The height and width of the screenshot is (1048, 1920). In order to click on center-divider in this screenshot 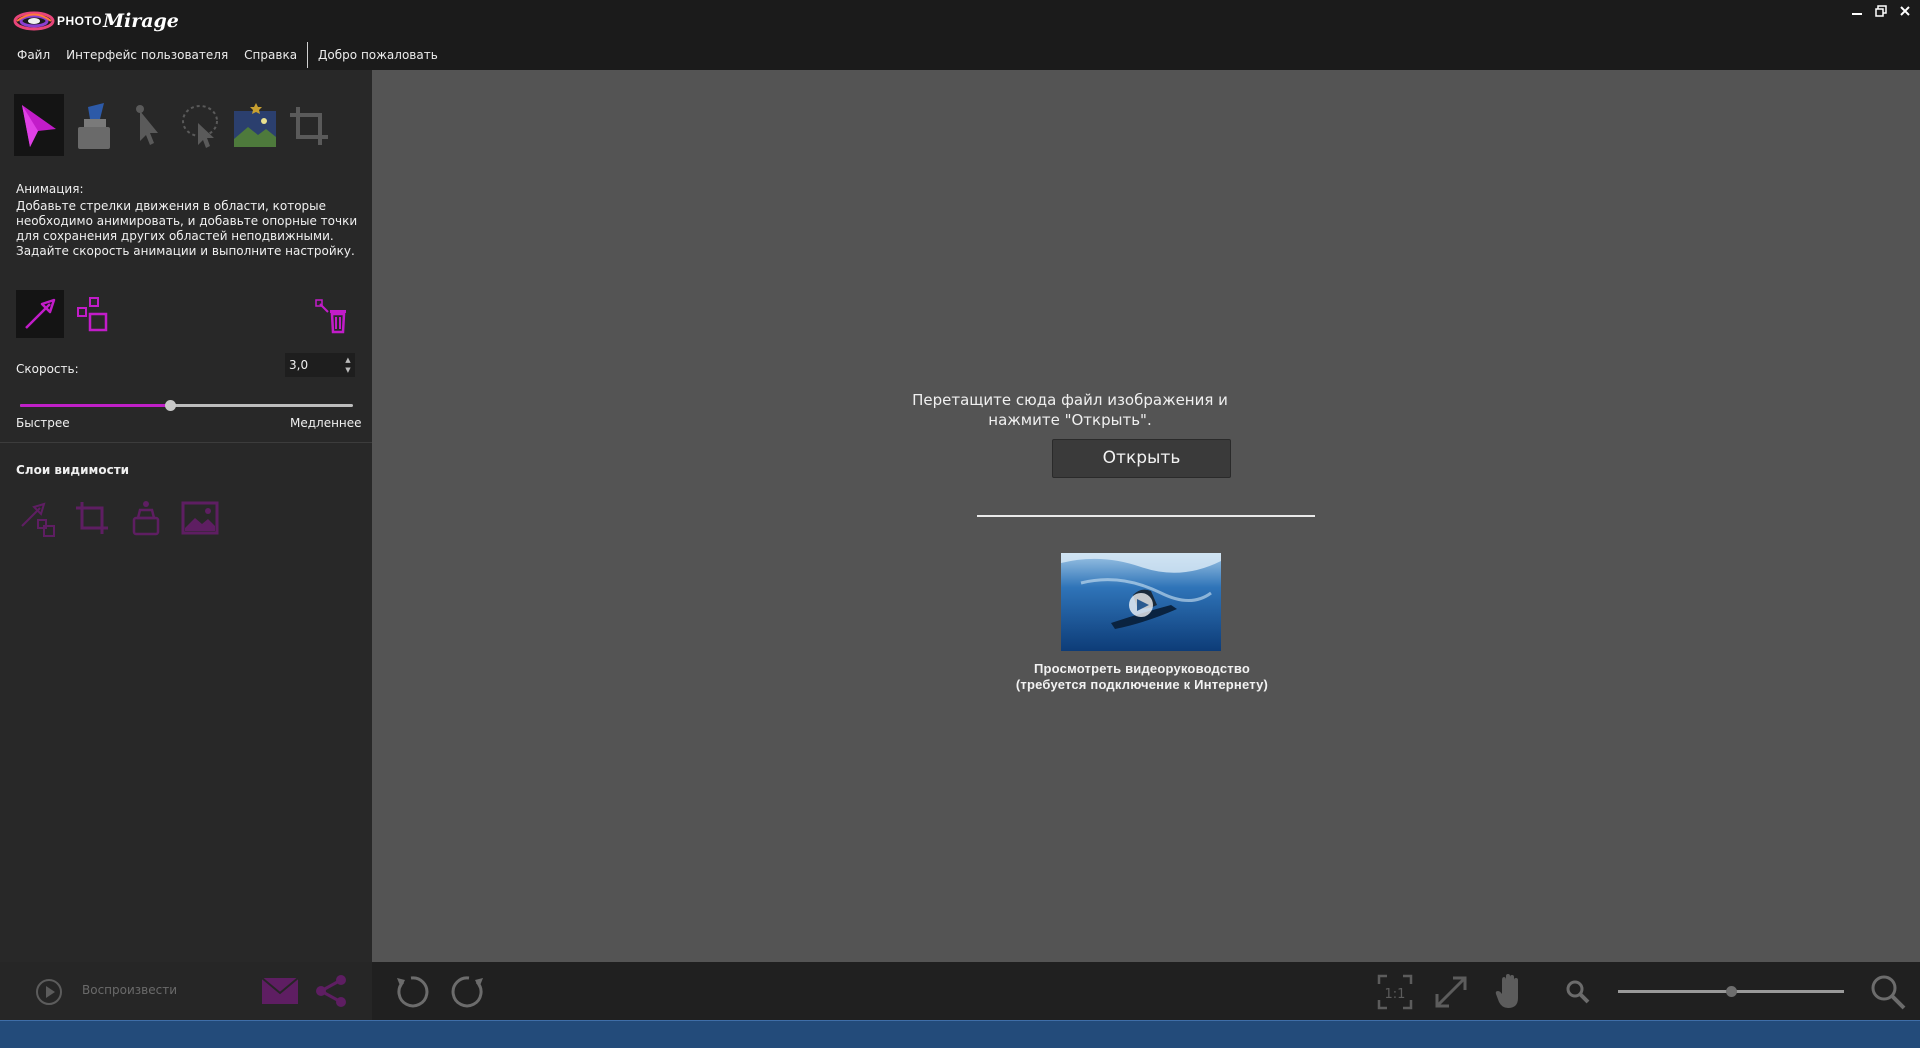, I will do `click(1146, 516)`.